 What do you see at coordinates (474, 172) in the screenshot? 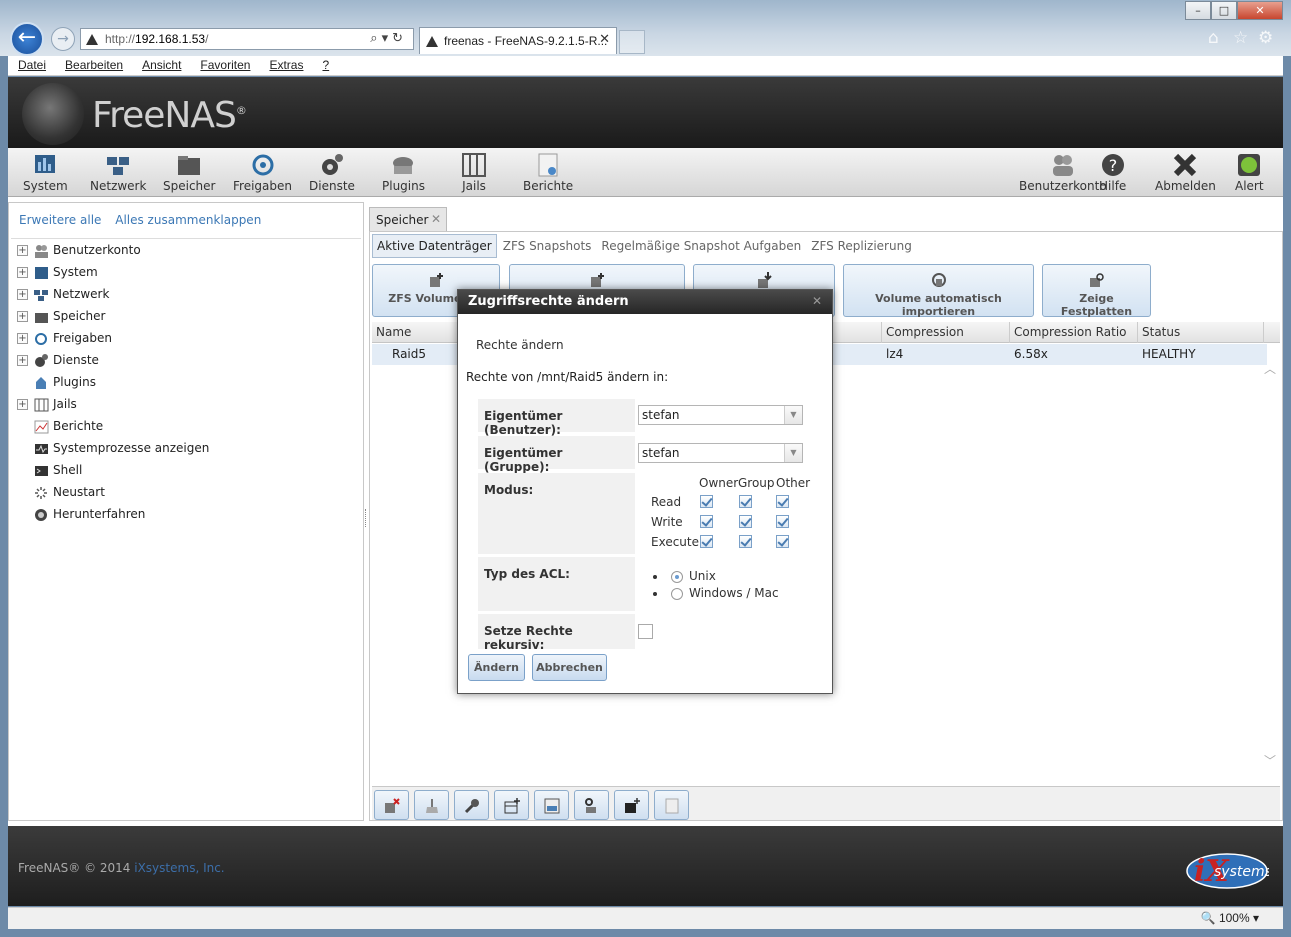
I see `toolbar-jails: Jails` at bounding box center [474, 172].